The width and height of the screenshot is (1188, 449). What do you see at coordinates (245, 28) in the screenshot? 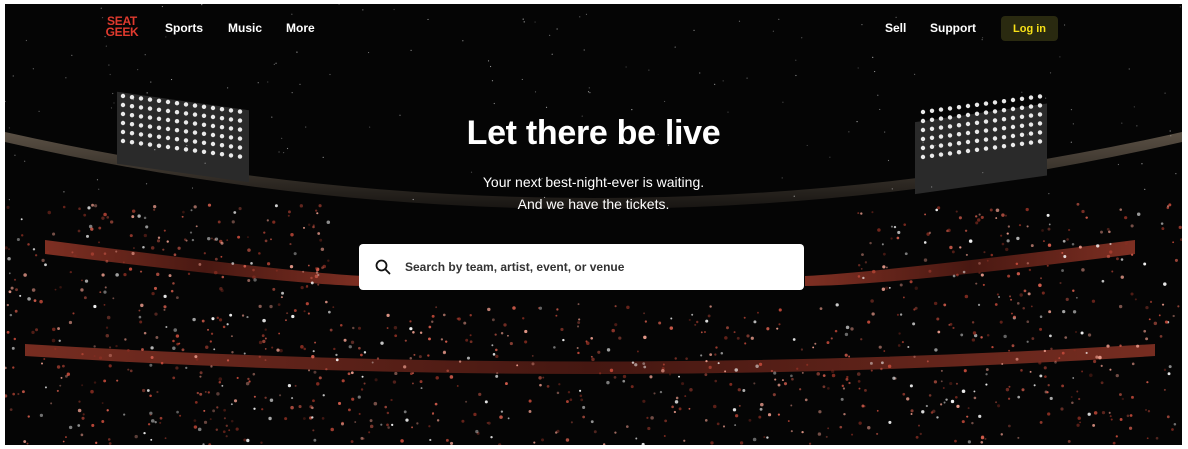
I see `nav-music: Music` at bounding box center [245, 28].